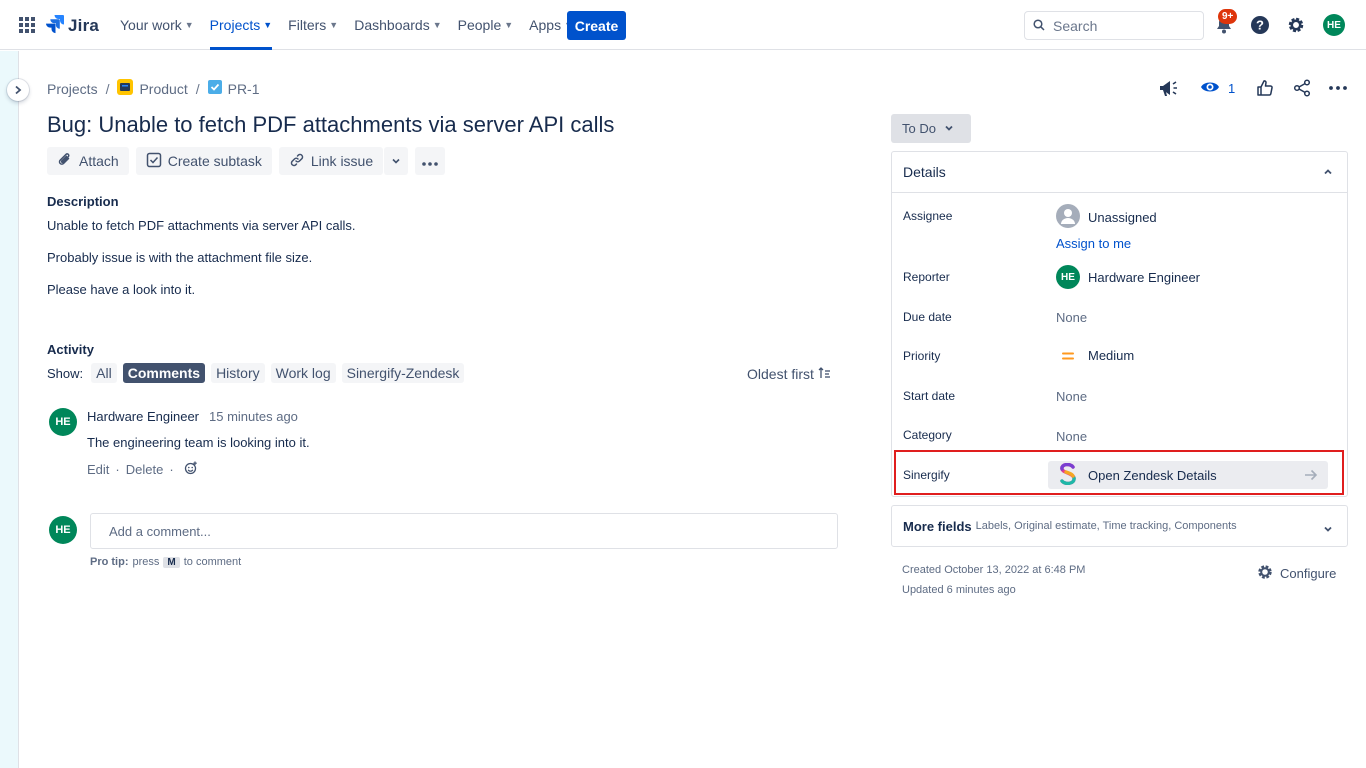 The image size is (1366, 768). Describe the element at coordinates (1071, 317) in the screenshot. I see `due-date-value: None` at that location.